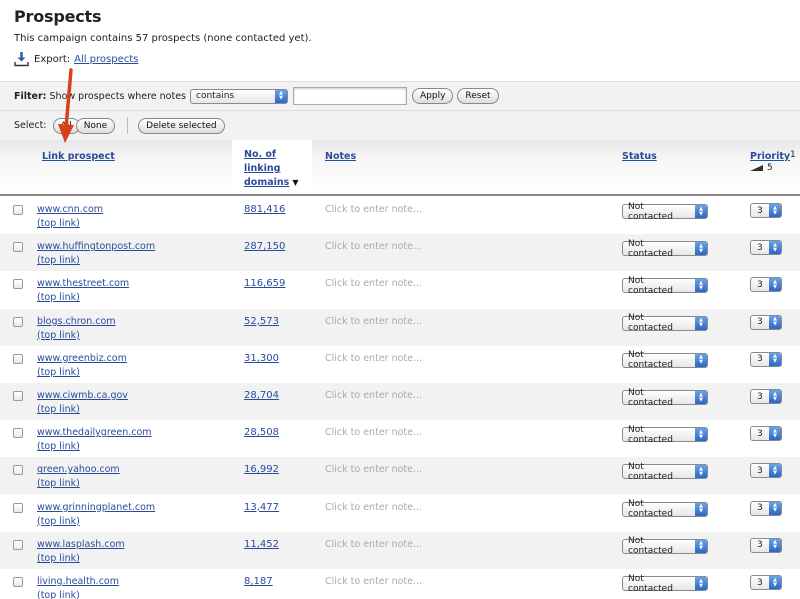 This screenshot has width=800, height=599. What do you see at coordinates (239, 96) in the screenshot?
I see `filter-operator-select: contains ▲ ▼` at bounding box center [239, 96].